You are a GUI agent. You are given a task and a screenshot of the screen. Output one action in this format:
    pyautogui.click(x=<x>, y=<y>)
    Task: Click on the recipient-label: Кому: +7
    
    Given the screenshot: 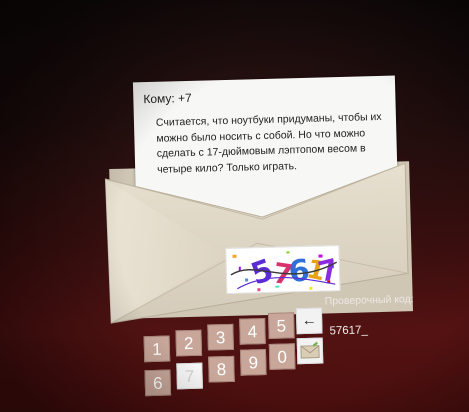 What is the action you would take?
    pyautogui.click(x=167, y=98)
    